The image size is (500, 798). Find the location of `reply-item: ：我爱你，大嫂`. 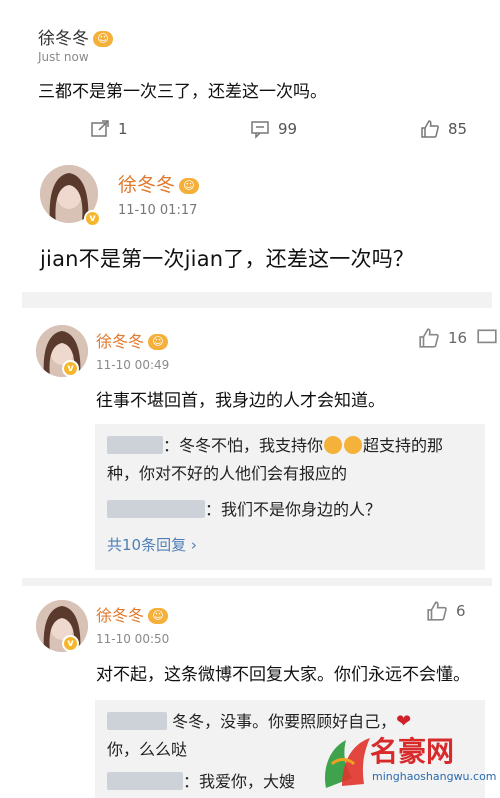

reply-item: ：我爱你，大嫂 is located at coordinates (201, 782).